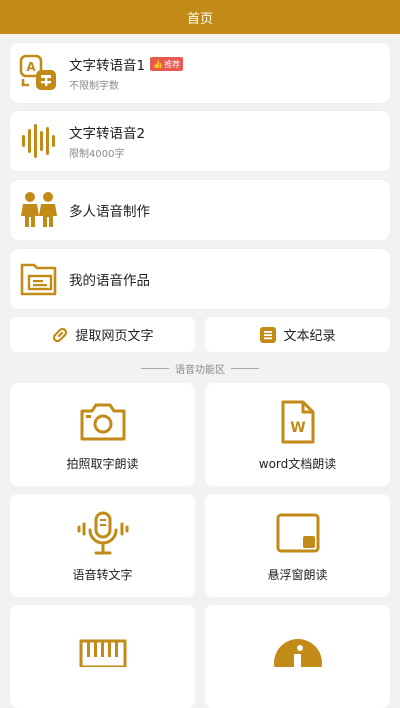 Image resolution: width=400 pixels, height=708 pixels. What do you see at coordinates (109, 212) in the screenshot?
I see `feature-label: 多人语音制作` at bounding box center [109, 212].